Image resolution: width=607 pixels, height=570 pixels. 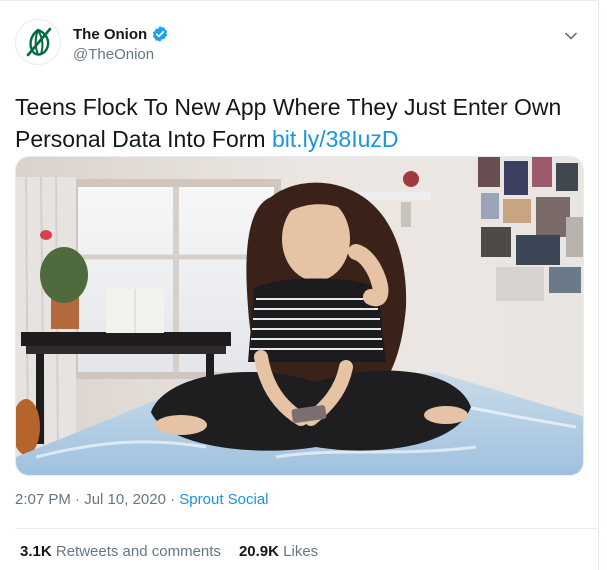 What do you see at coordinates (300, 41) in the screenshot?
I see `tweet-header: The Onion @TheOnion` at bounding box center [300, 41].